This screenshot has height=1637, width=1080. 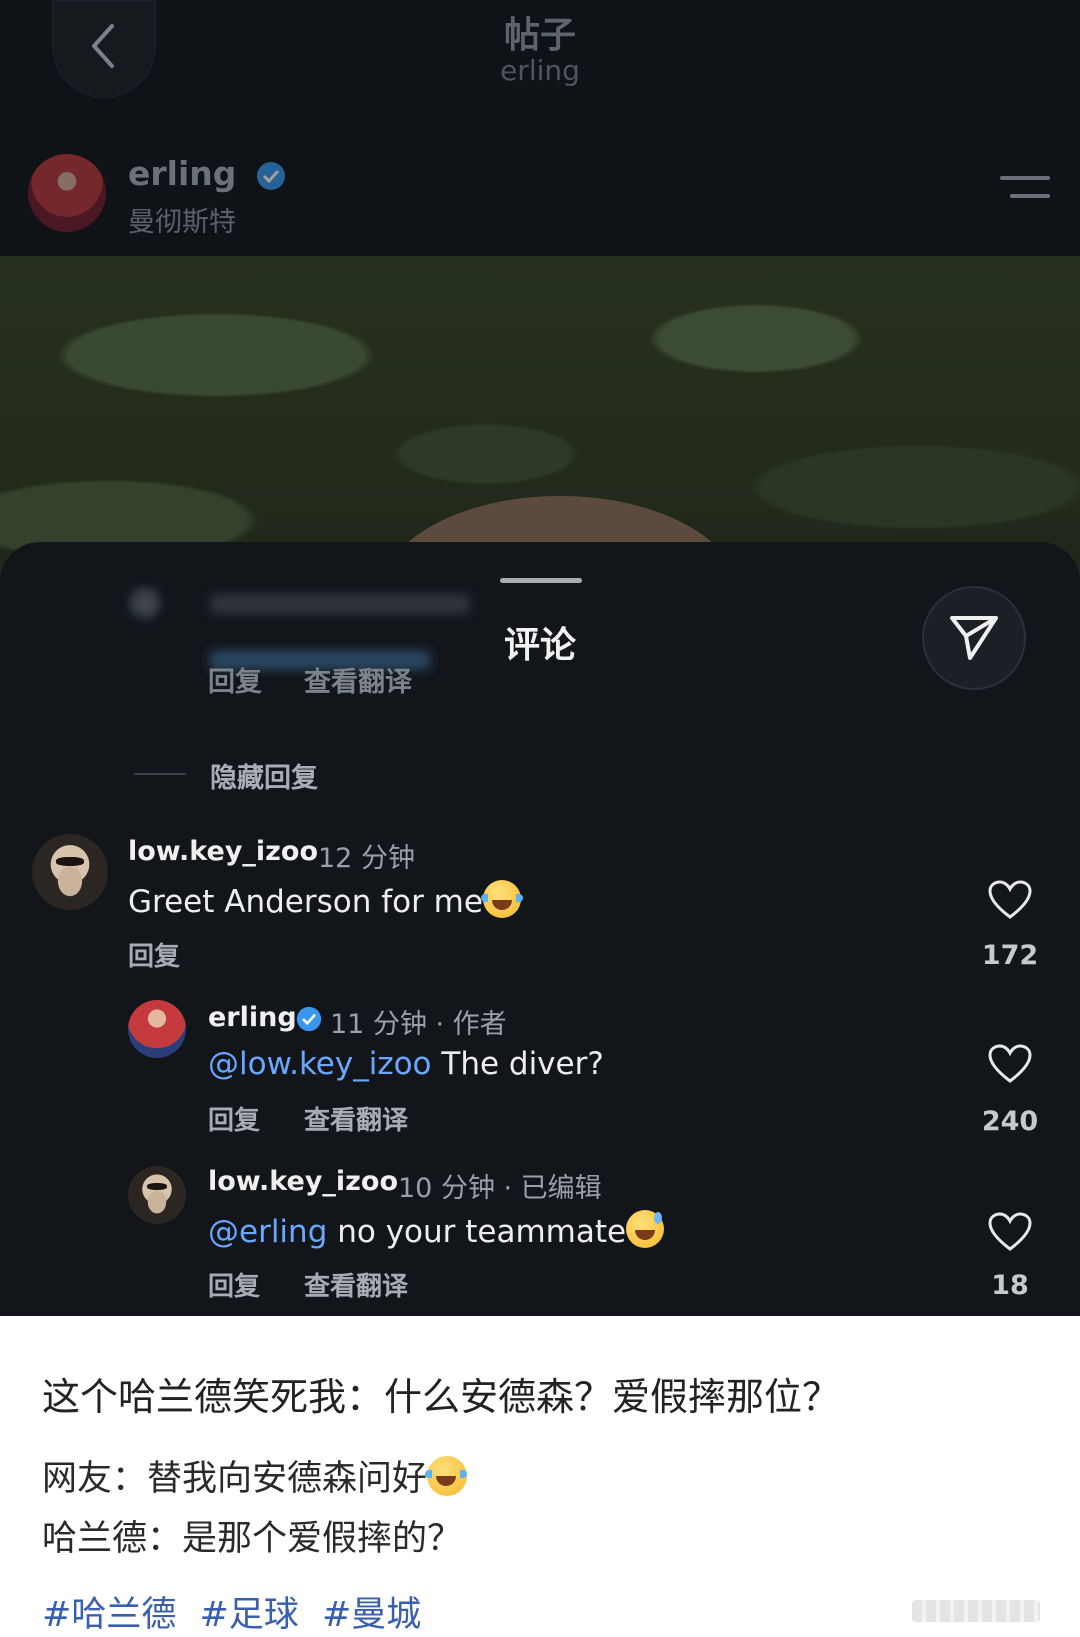 What do you see at coordinates (366, 858) in the screenshot?
I see `comment-time: 12 分钟` at bounding box center [366, 858].